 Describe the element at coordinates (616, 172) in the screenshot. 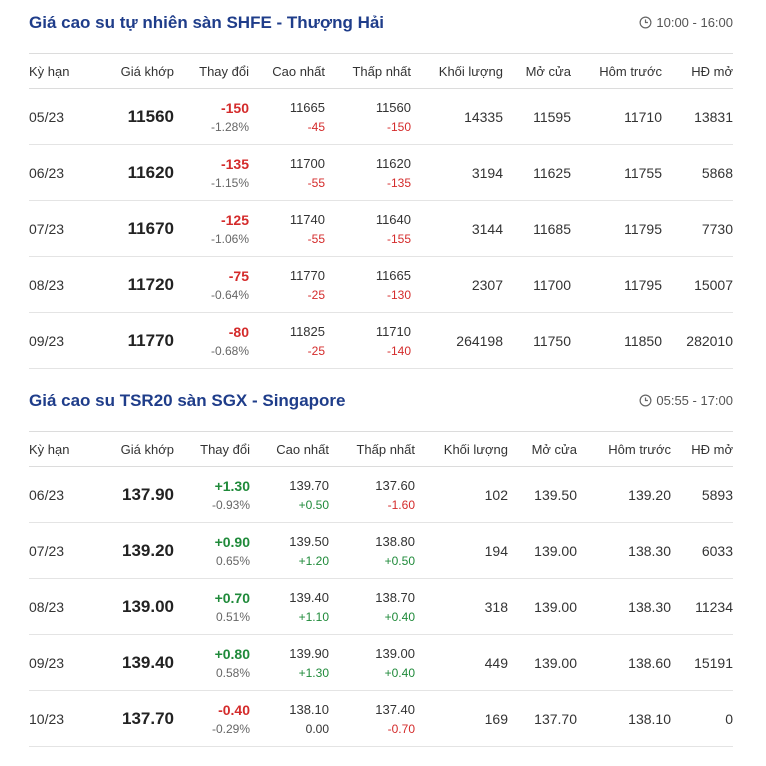

I see `prev-cell: 11755` at that location.